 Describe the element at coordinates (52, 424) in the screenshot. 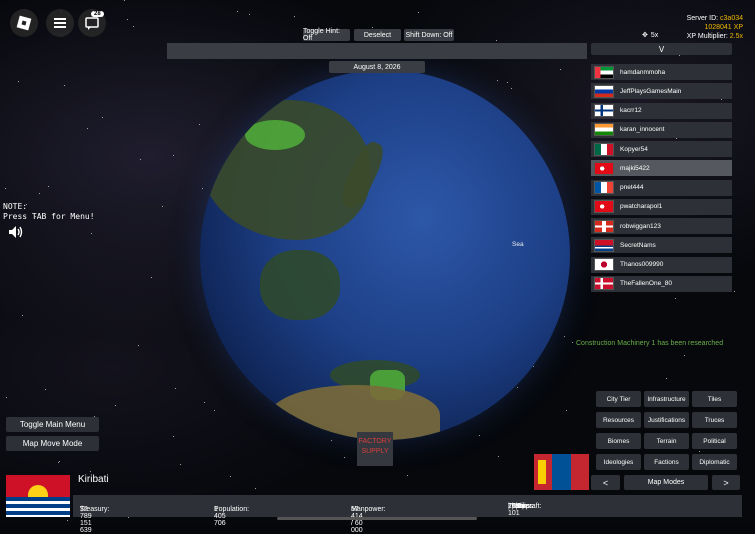

I see `toggle-main-menu-button: Toggle Main Menu` at that location.